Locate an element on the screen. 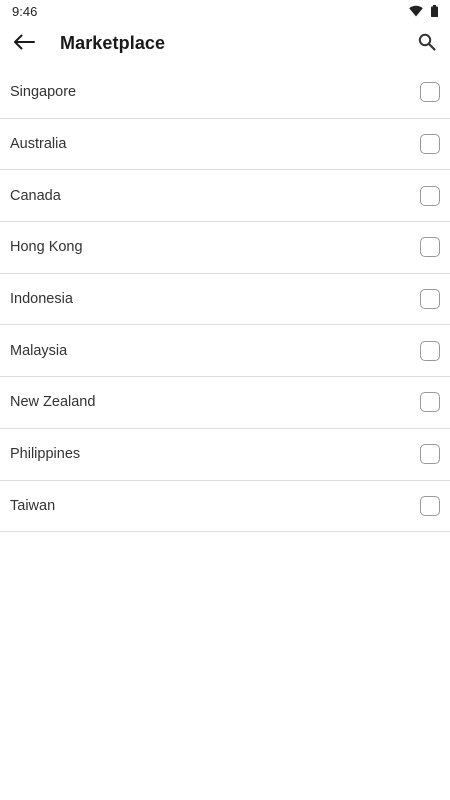 This screenshot has height=800, width=450. country-label: Hong Kong is located at coordinates (46, 247).